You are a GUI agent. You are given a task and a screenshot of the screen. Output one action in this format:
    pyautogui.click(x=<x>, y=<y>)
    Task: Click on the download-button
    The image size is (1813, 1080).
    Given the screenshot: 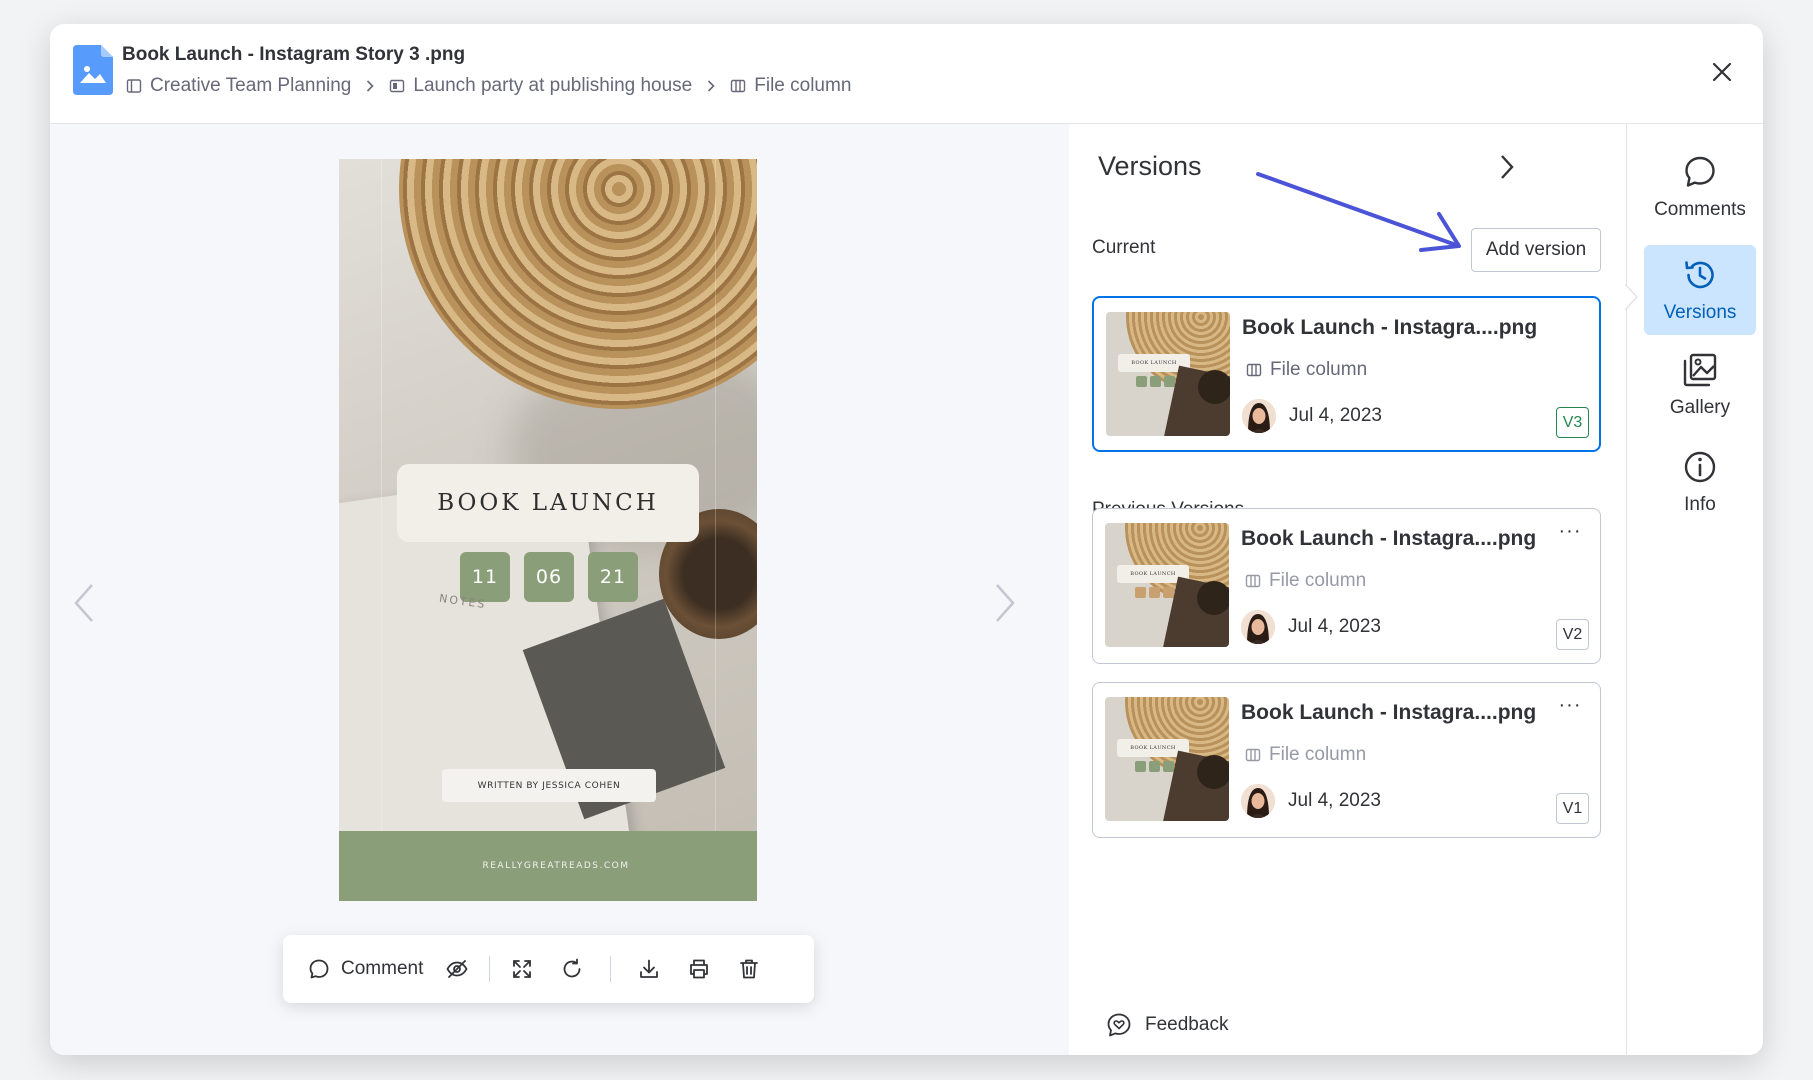 What is the action you would take?
    pyautogui.click(x=649, y=969)
    